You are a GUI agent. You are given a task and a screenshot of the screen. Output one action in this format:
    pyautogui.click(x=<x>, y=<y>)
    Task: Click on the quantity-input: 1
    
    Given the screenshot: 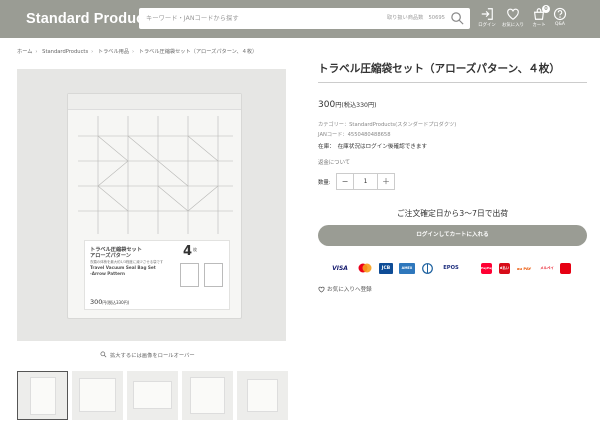 What is the action you would take?
    pyautogui.click(x=365, y=181)
    